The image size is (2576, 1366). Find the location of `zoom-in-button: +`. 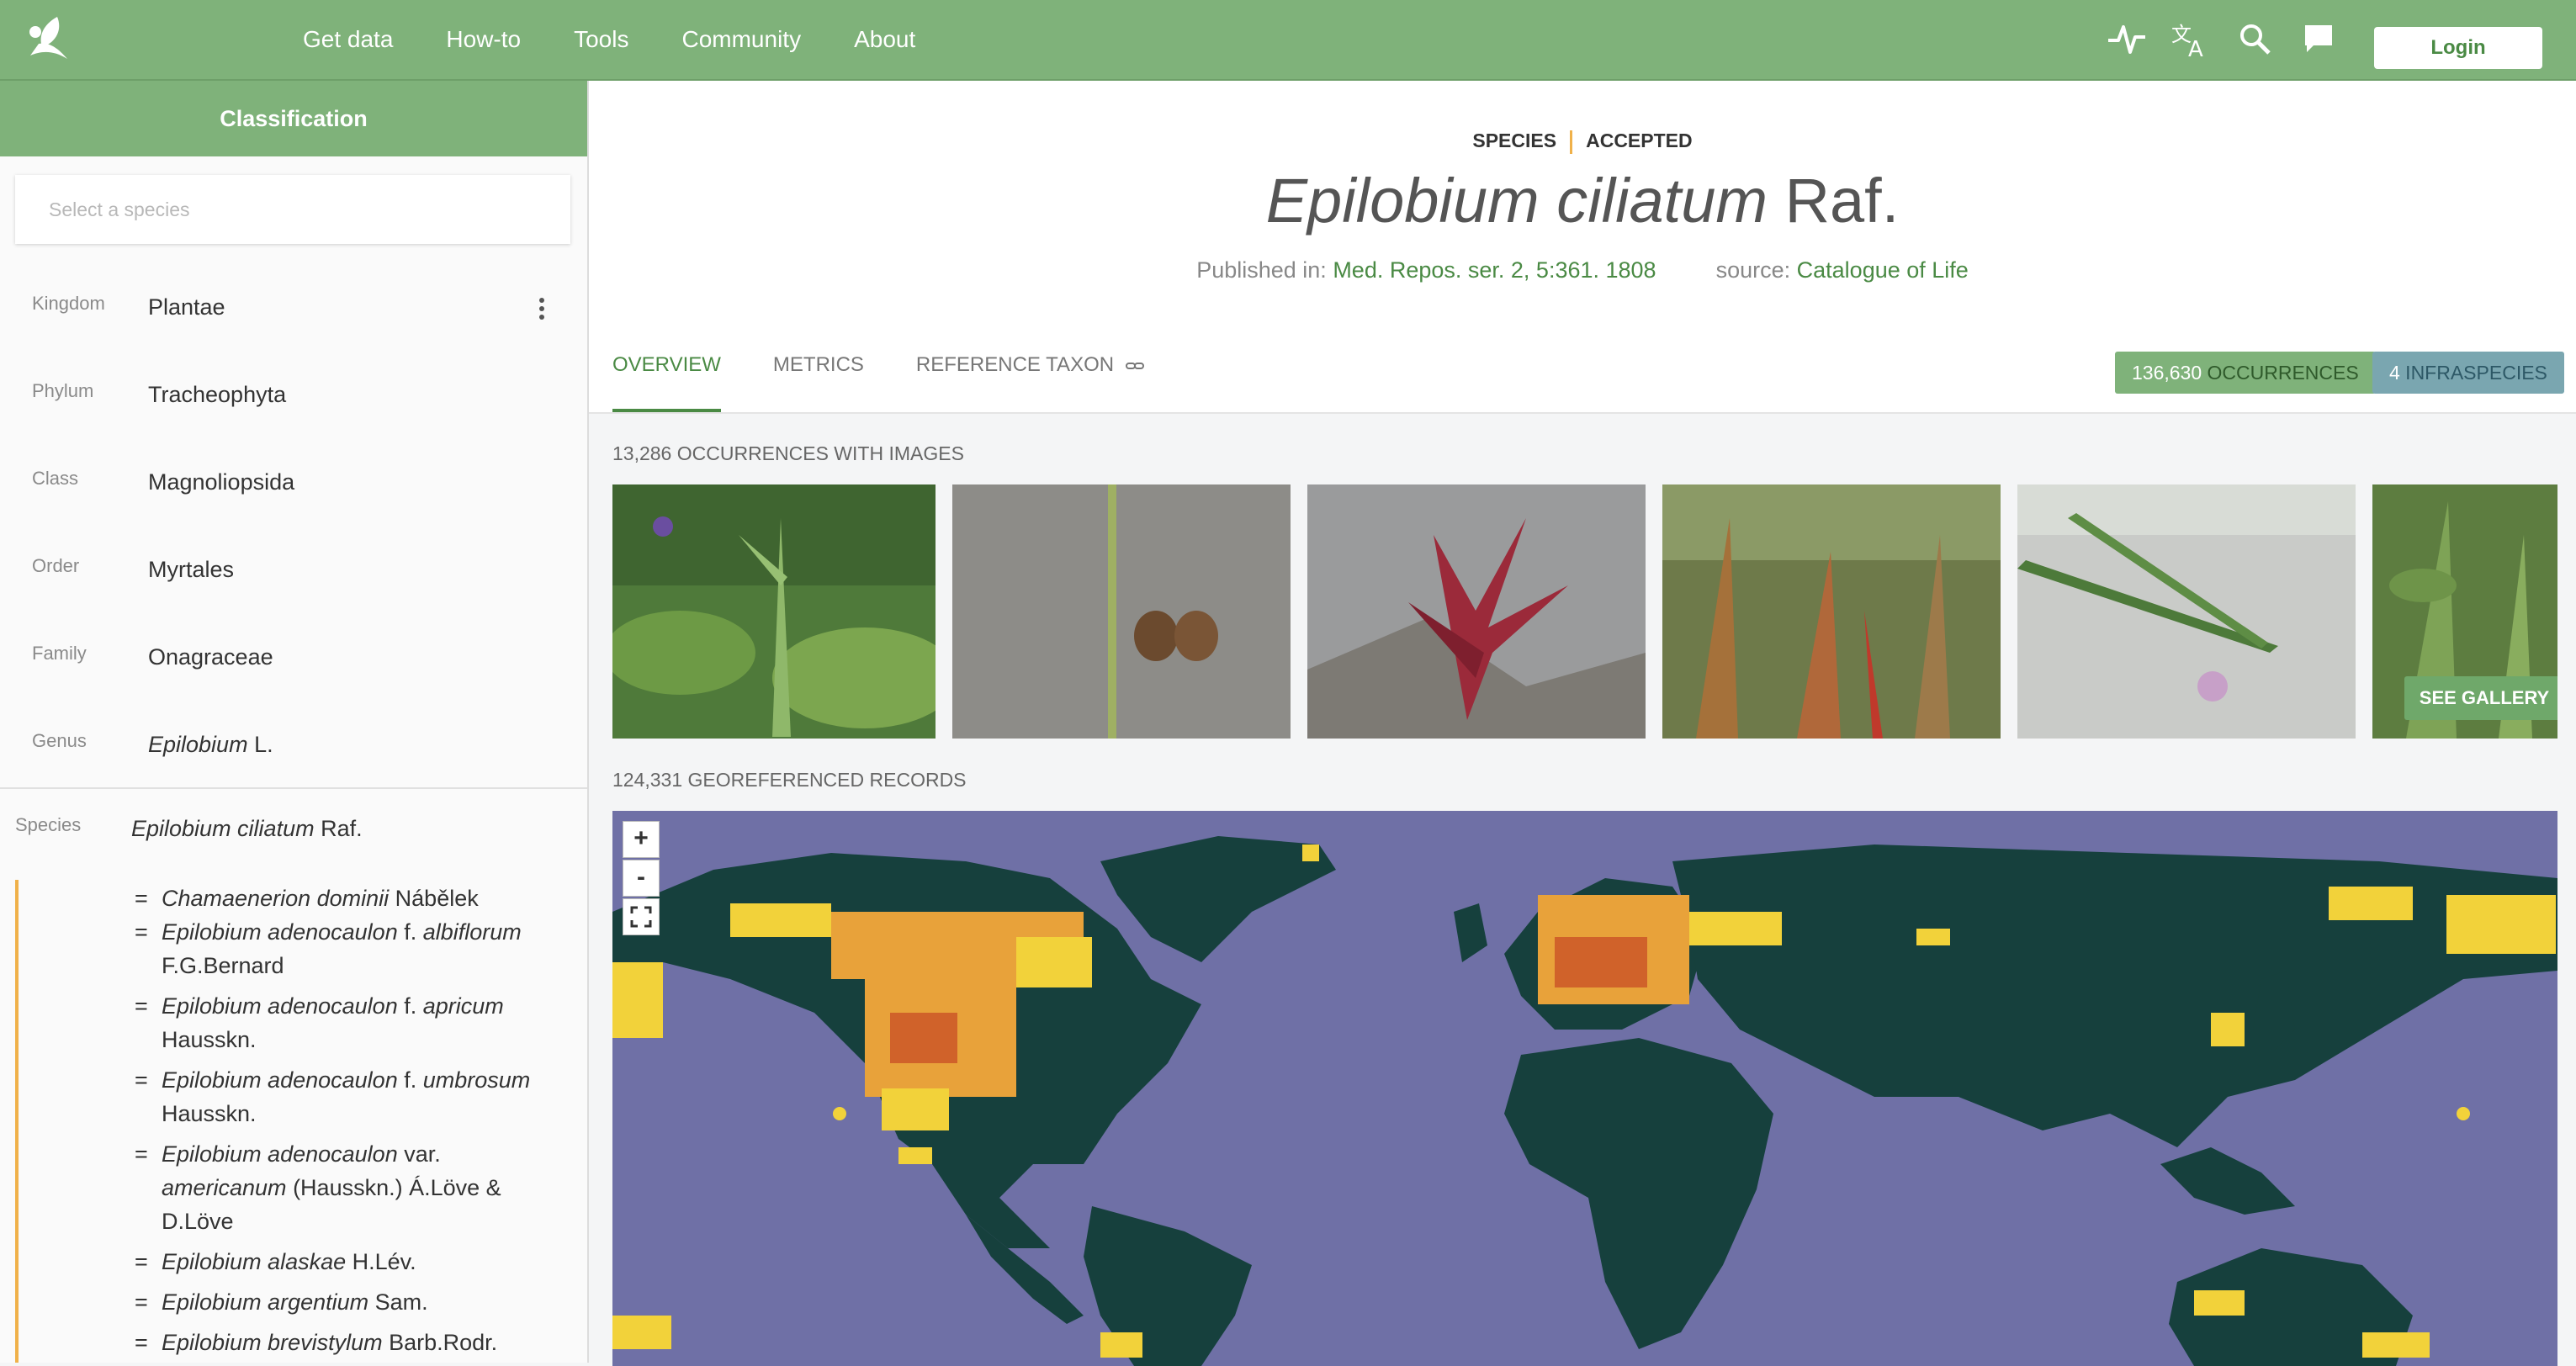

zoom-in-button: + is located at coordinates (641, 839).